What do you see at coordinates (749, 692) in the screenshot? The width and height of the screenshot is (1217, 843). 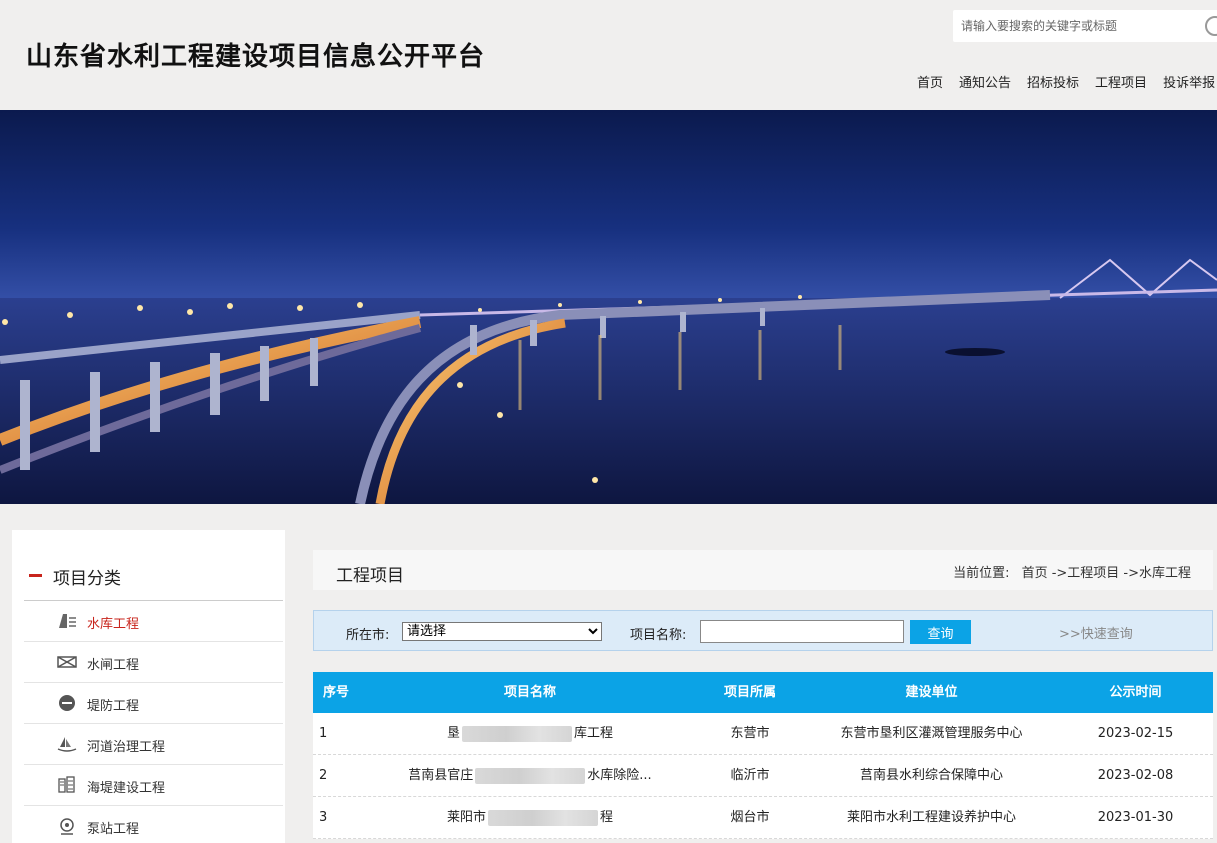 I see `col-header-city: 项目所属` at bounding box center [749, 692].